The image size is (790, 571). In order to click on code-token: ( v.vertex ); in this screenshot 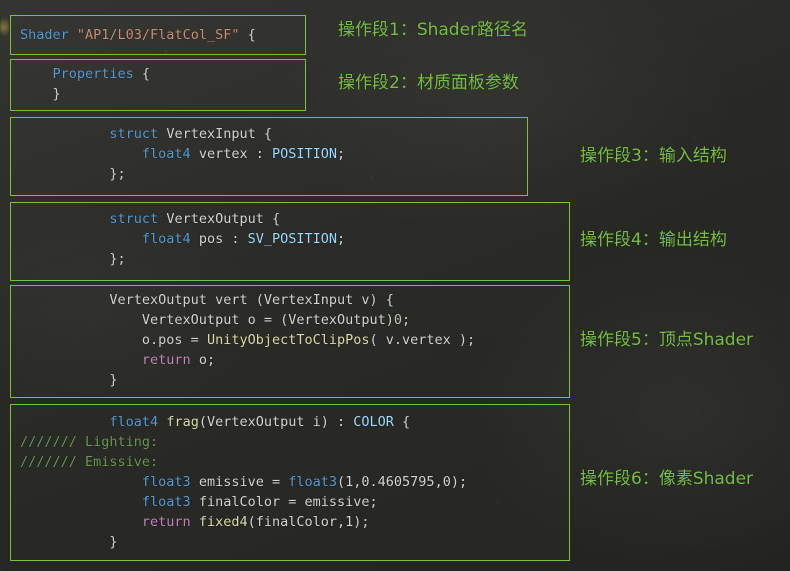, I will do `click(422, 340)`.